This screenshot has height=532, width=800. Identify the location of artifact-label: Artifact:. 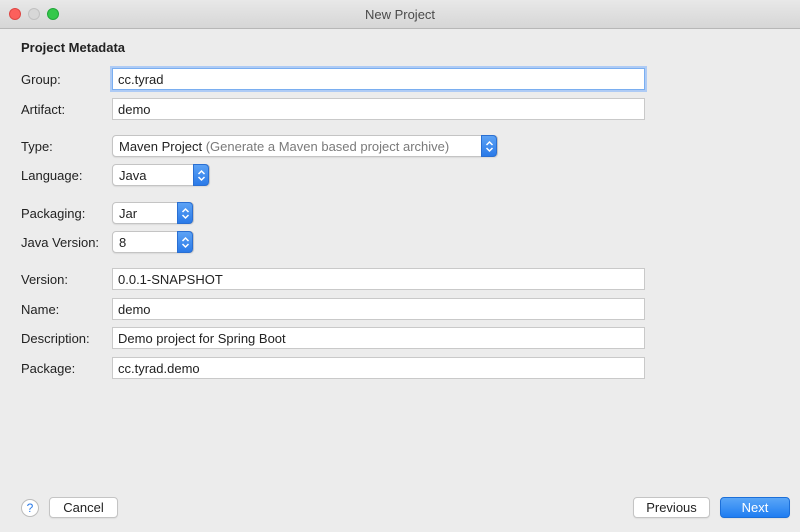
(43, 109).